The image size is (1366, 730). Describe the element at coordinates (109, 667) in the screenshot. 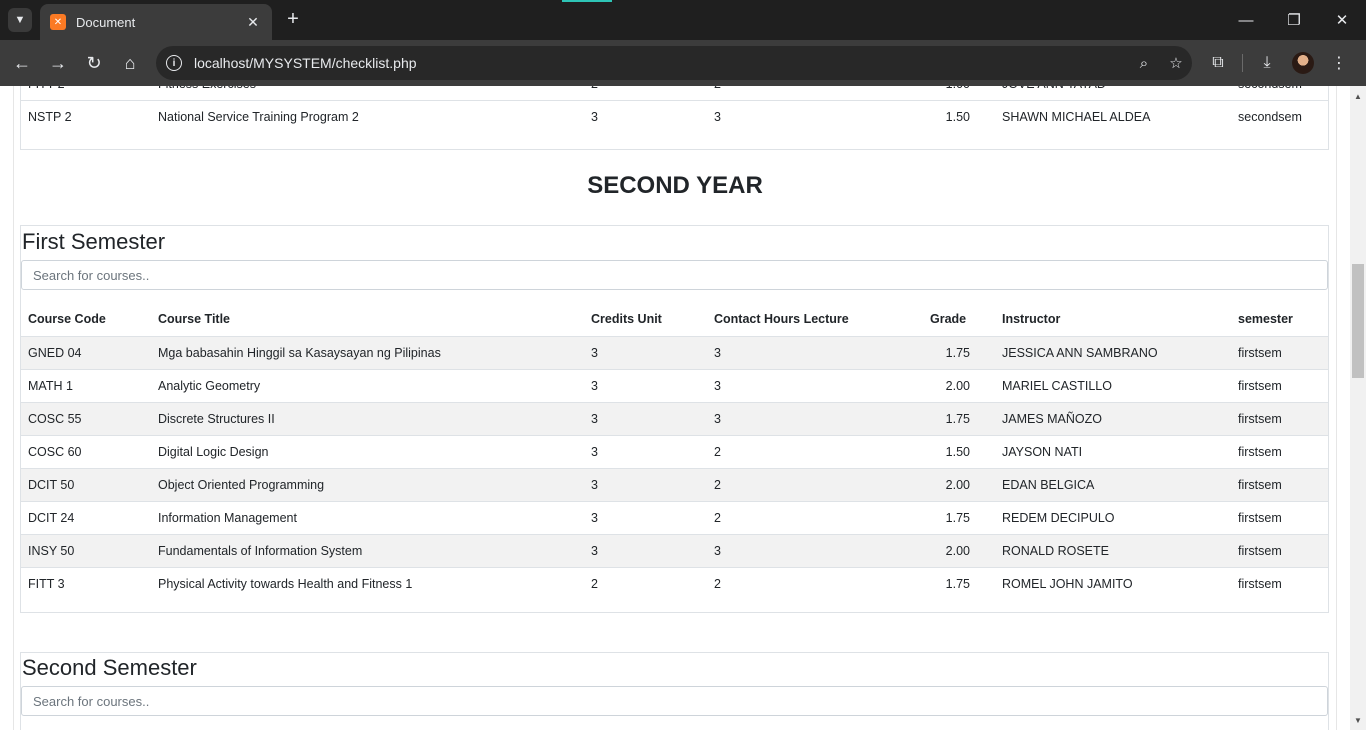

I see `second-semester-title: Second Semester` at that location.